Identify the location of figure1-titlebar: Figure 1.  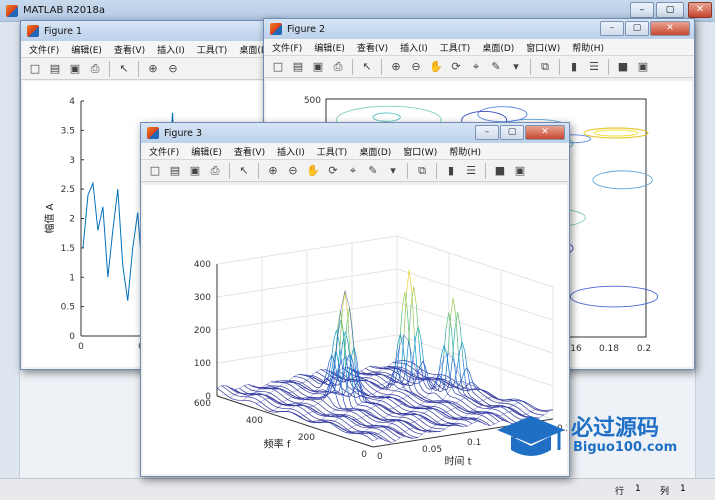
(150, 31).